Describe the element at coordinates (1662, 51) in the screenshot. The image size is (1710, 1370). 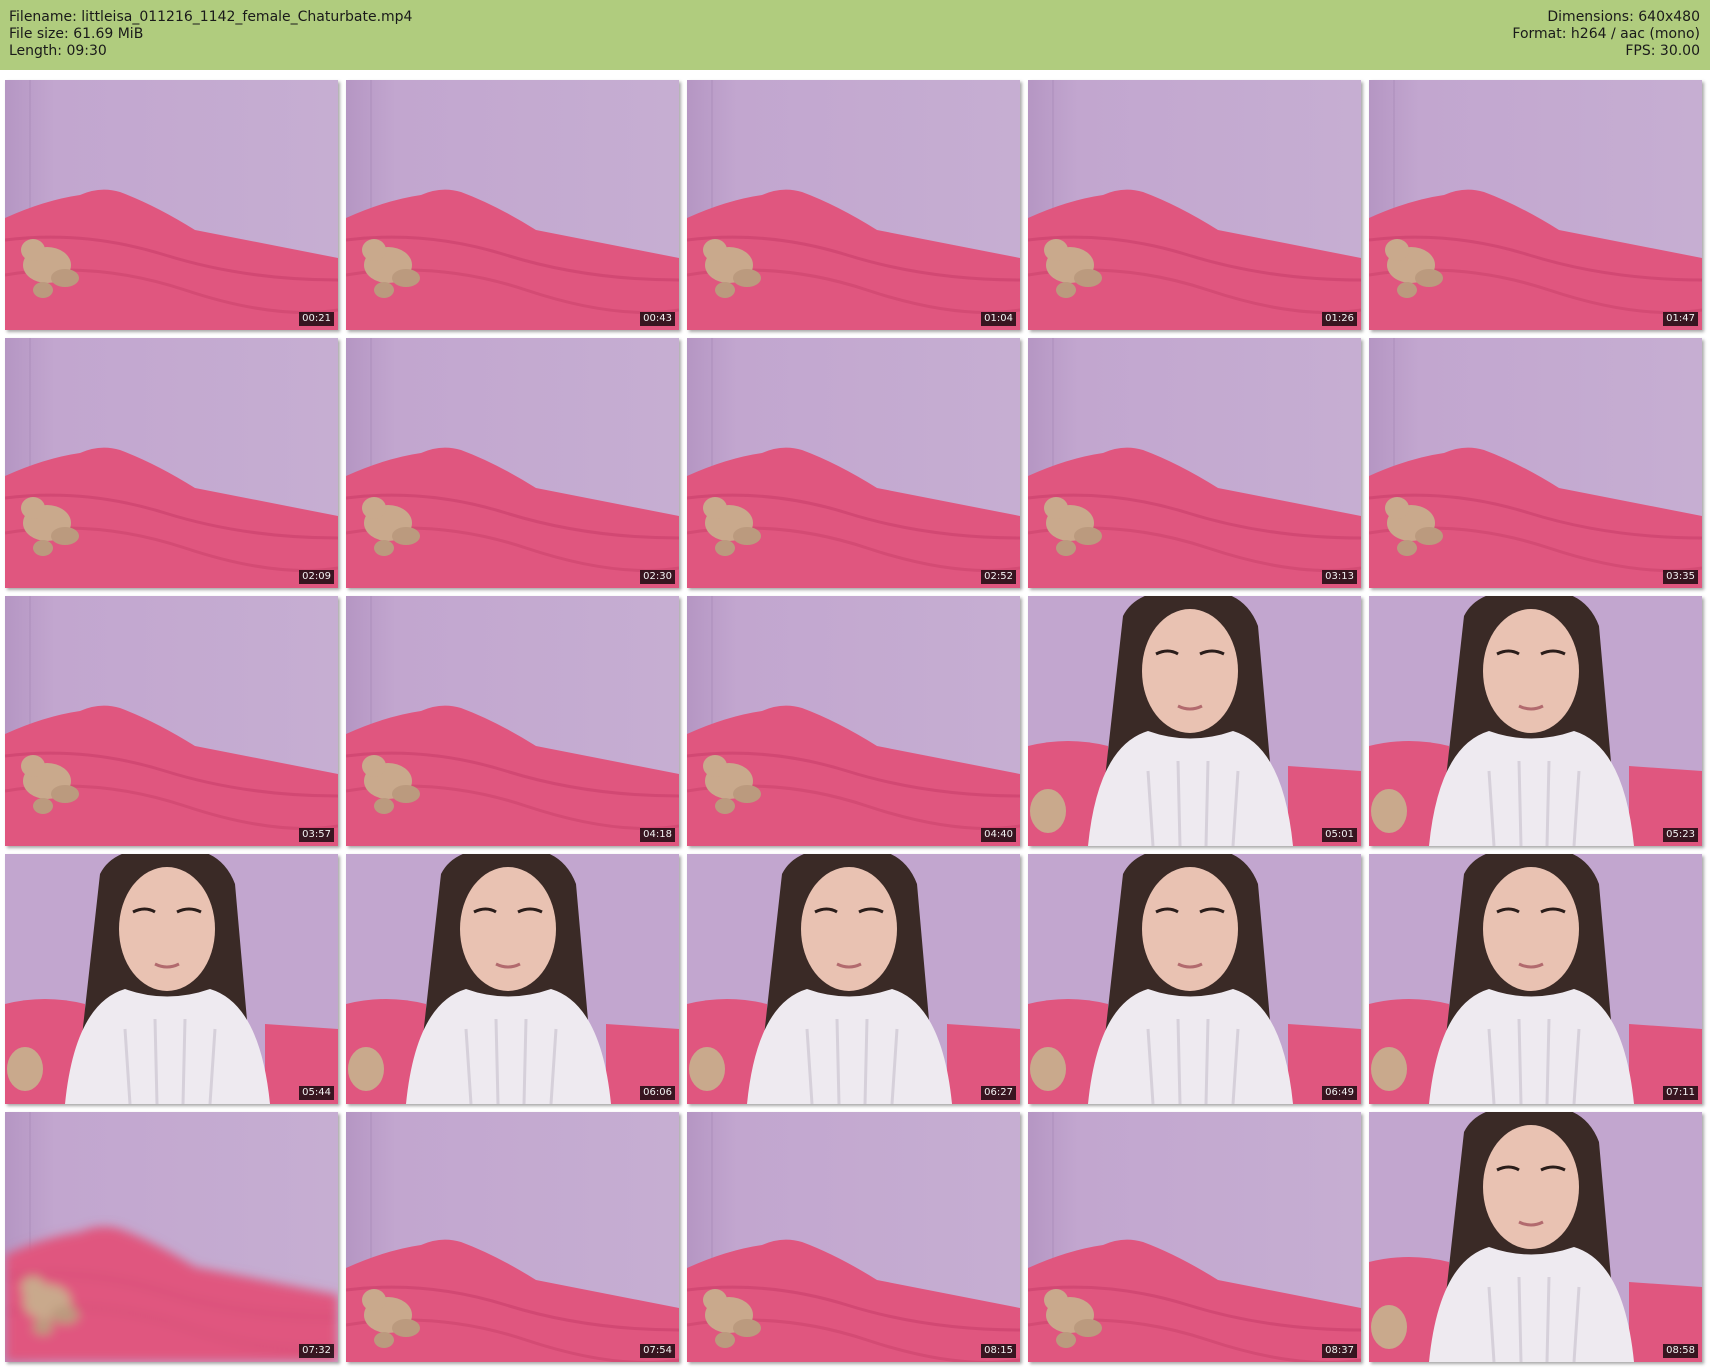
I see `fps-text: FPS: 30.00` at that location.